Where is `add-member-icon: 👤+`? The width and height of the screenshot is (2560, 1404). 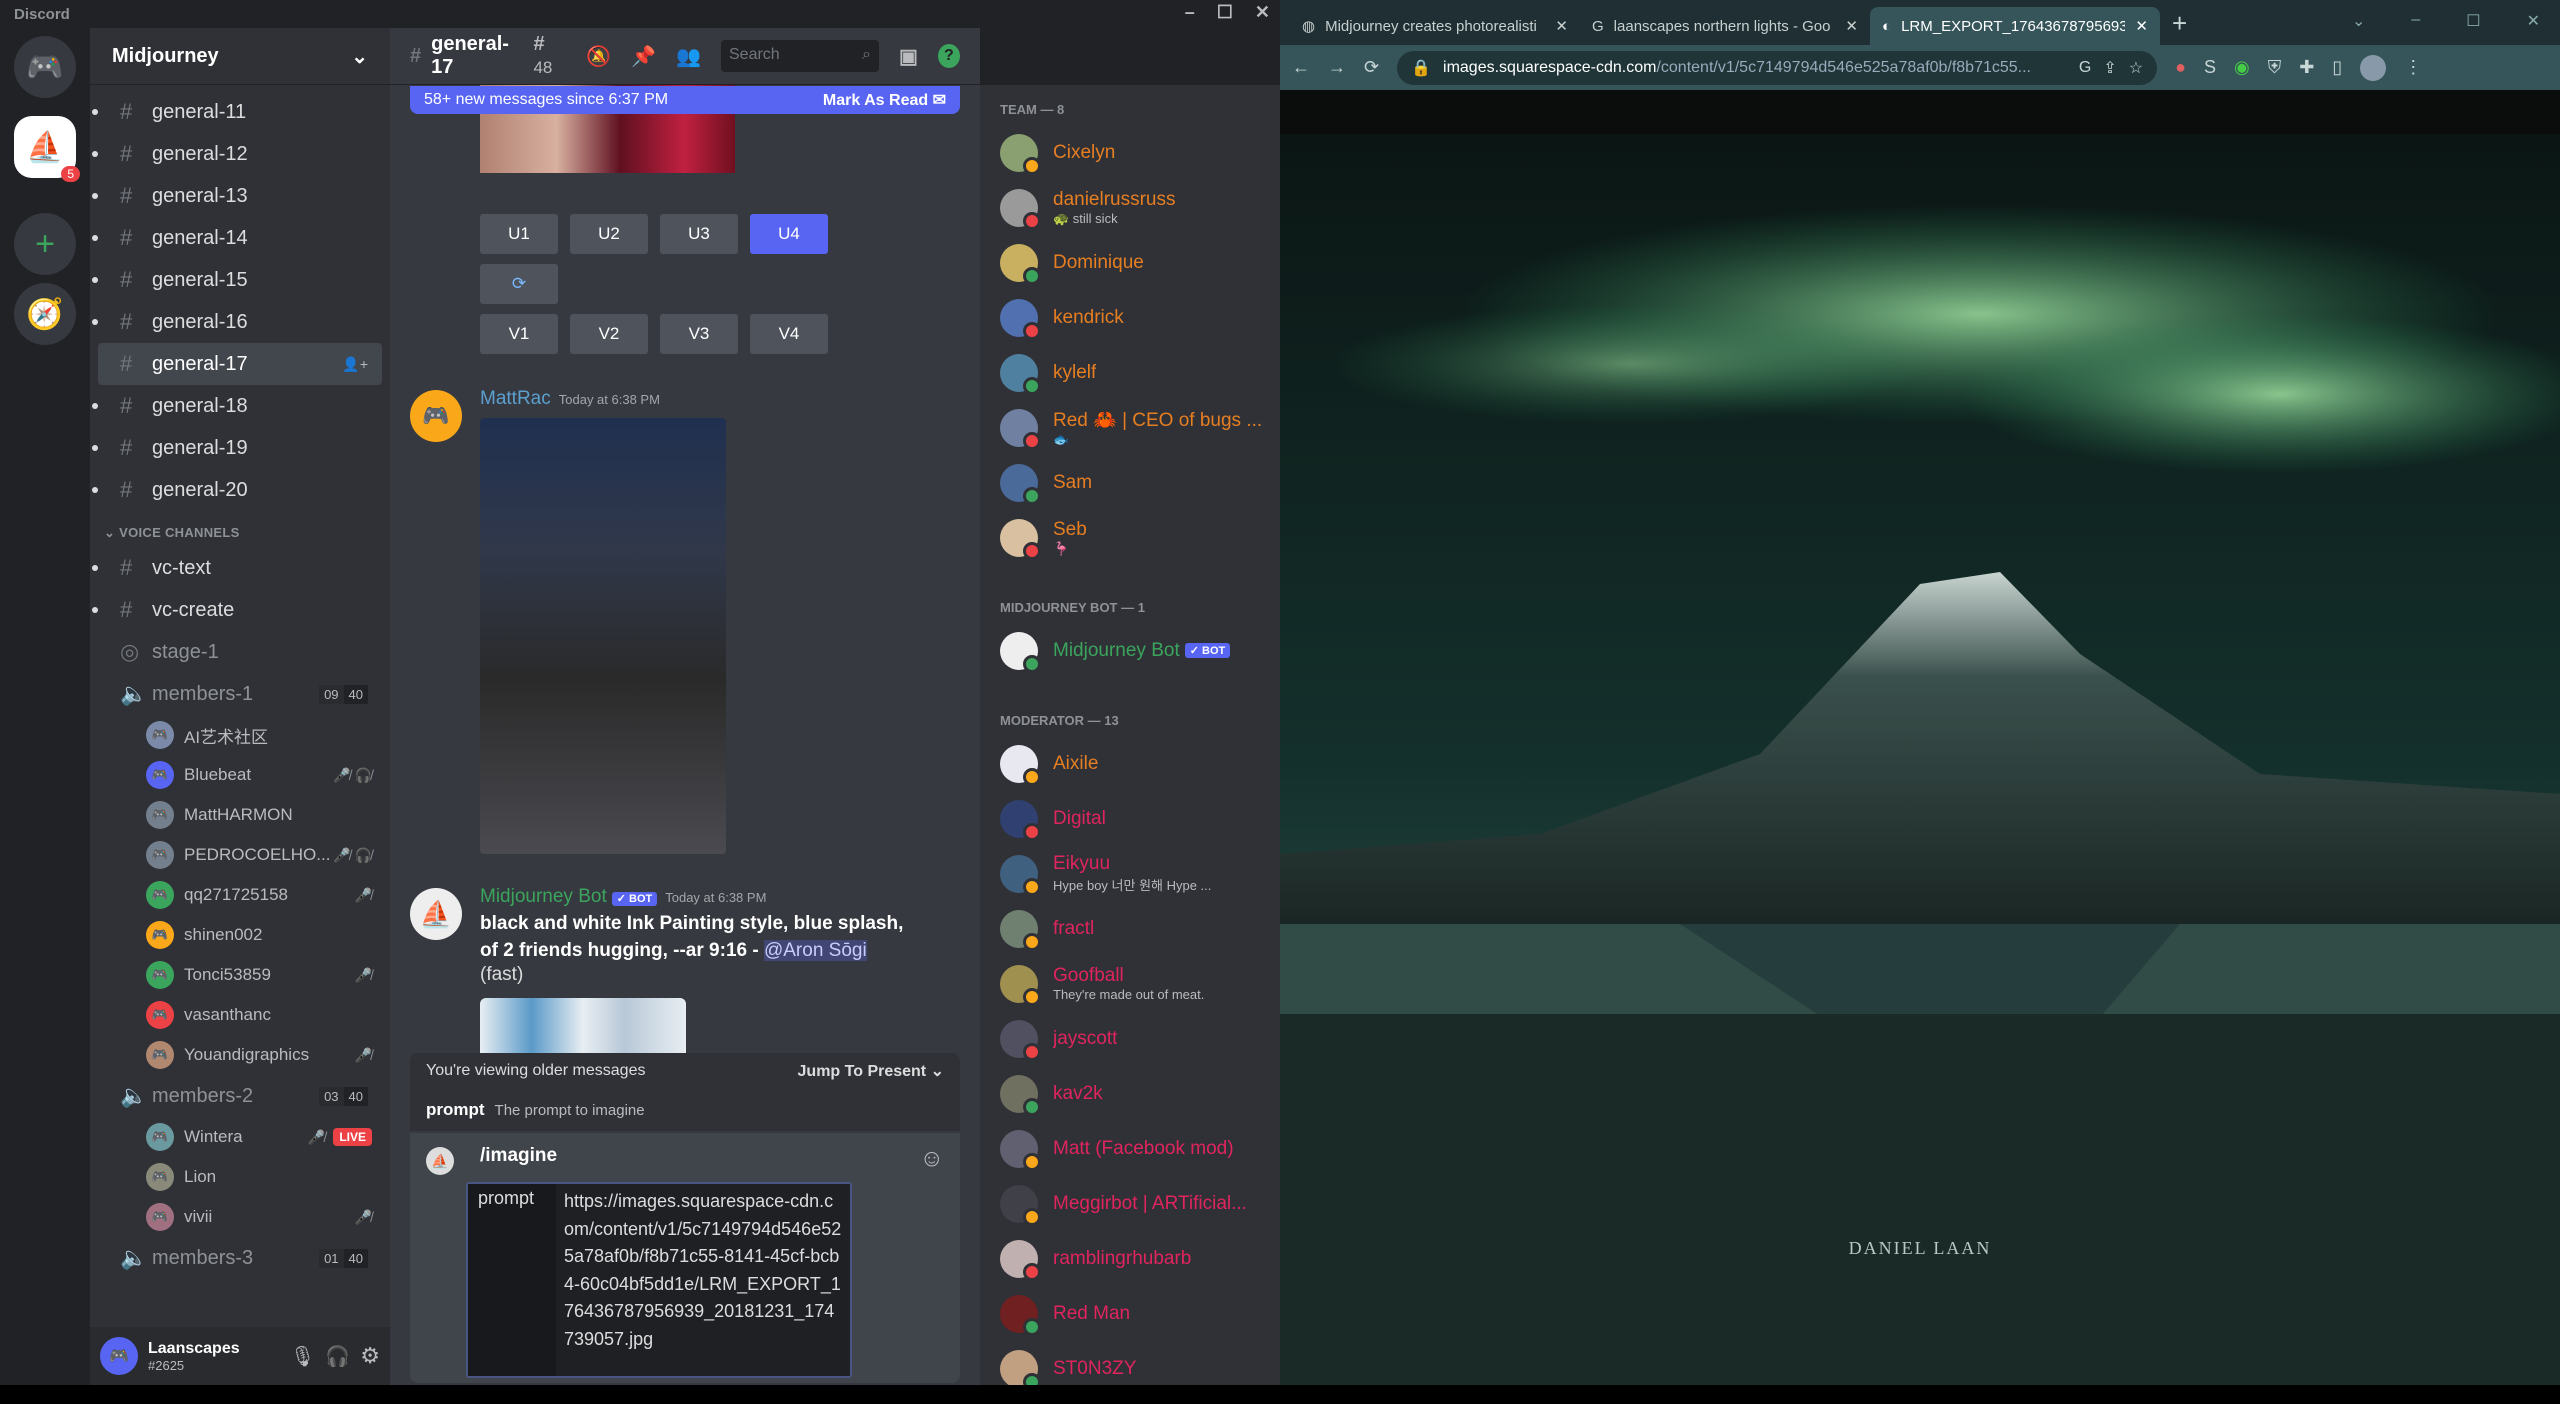 add-member-icon: 👤+ is located at coordinates (355, 364).